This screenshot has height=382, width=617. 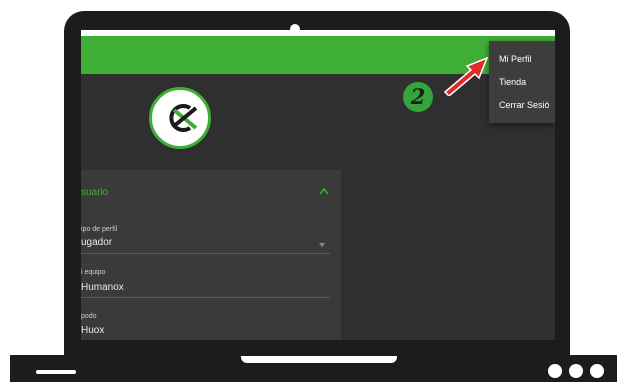 What do you see at coordinates (319, 359) in the screenshot?
I see `laptop-notch` at bounding box center [319, 359].